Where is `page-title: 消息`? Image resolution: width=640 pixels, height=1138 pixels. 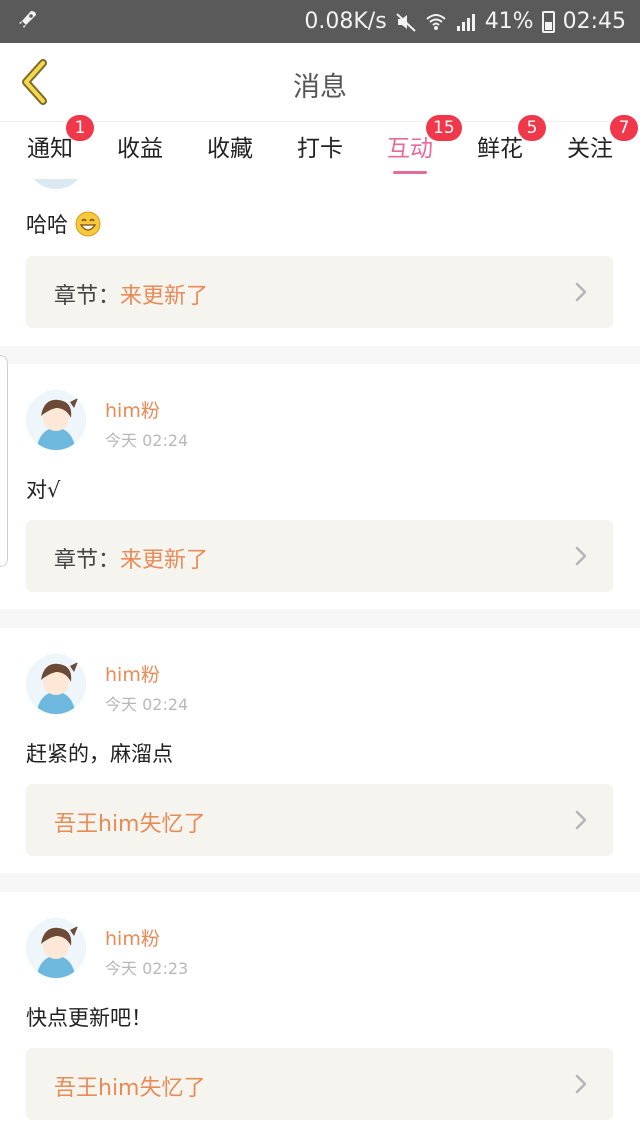 page-title: 消息 is located at coordinates (320, 87).